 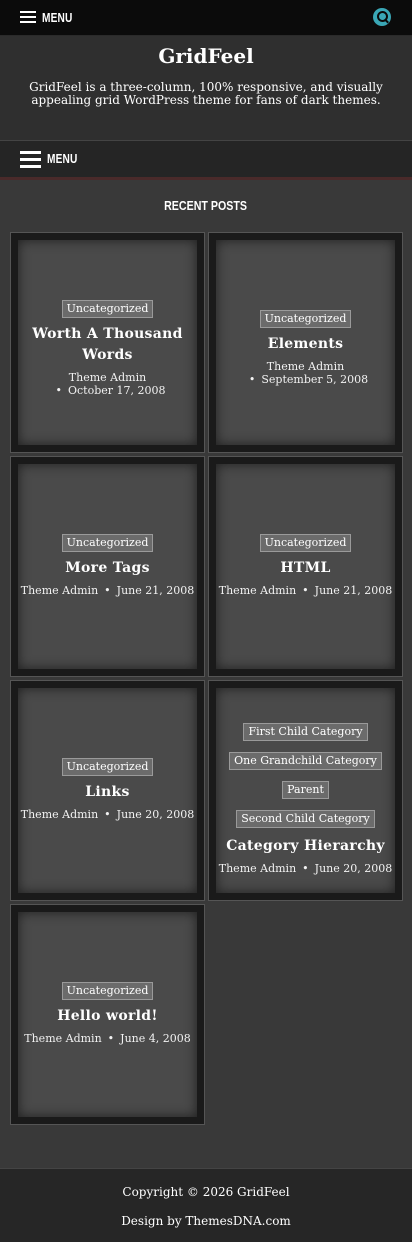 I want to click on post-date: October 17, 2008, so click(x=117, y=390).